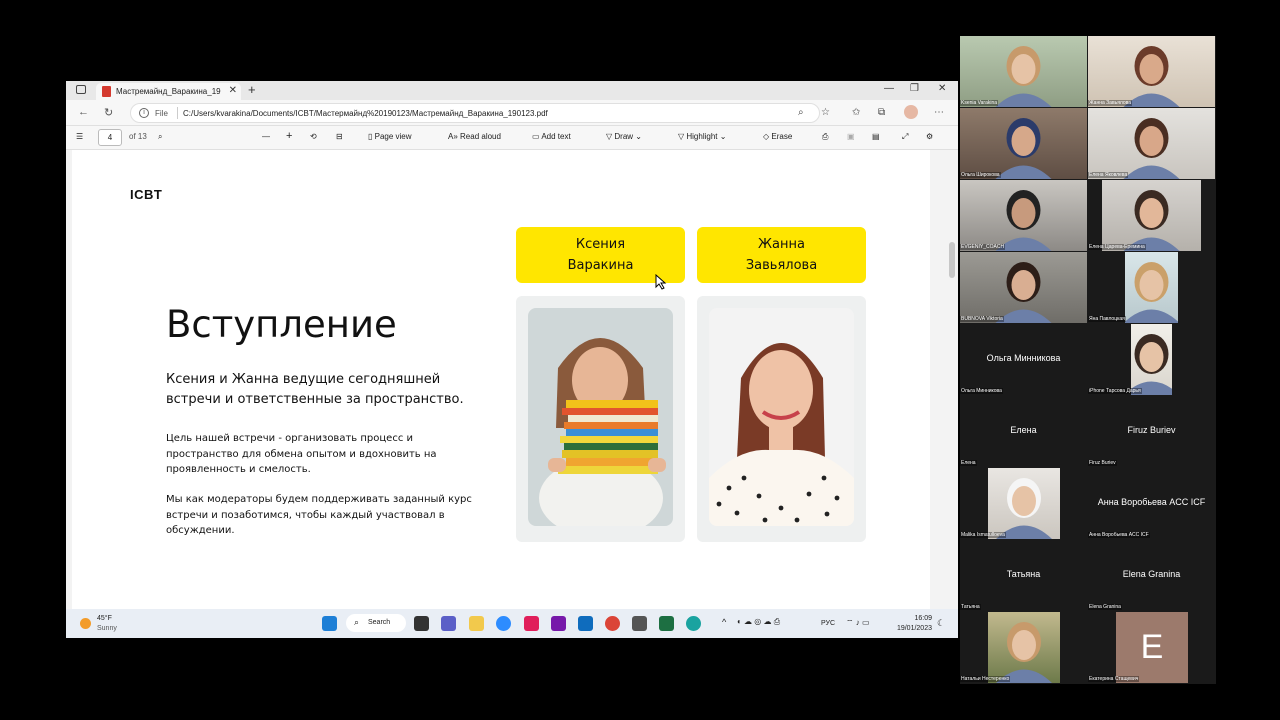 This screenshot has width=1280, height=720. What do you see at coordinates (828, 623) in the screenshot?
I see `input-language: РУС` at bounding box center [828, 623].